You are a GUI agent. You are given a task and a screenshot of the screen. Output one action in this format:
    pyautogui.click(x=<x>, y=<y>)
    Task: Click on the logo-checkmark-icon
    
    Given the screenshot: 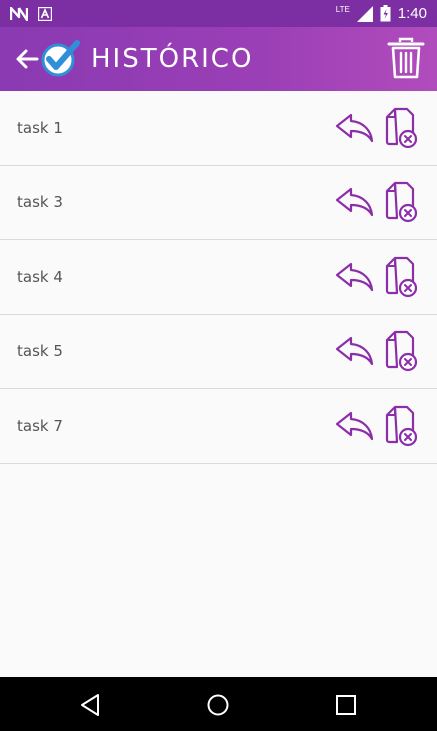 What is the action you would take?
    pyautogui.click(x=60, y=58)
    